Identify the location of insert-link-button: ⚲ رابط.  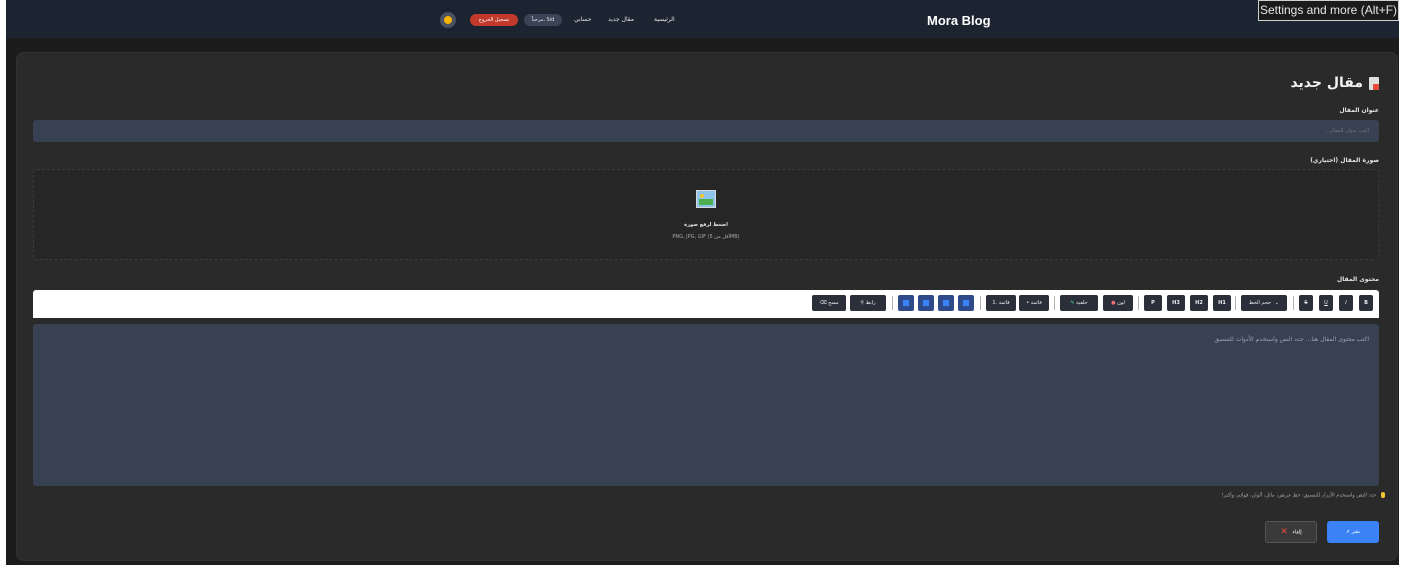
(868, 303).